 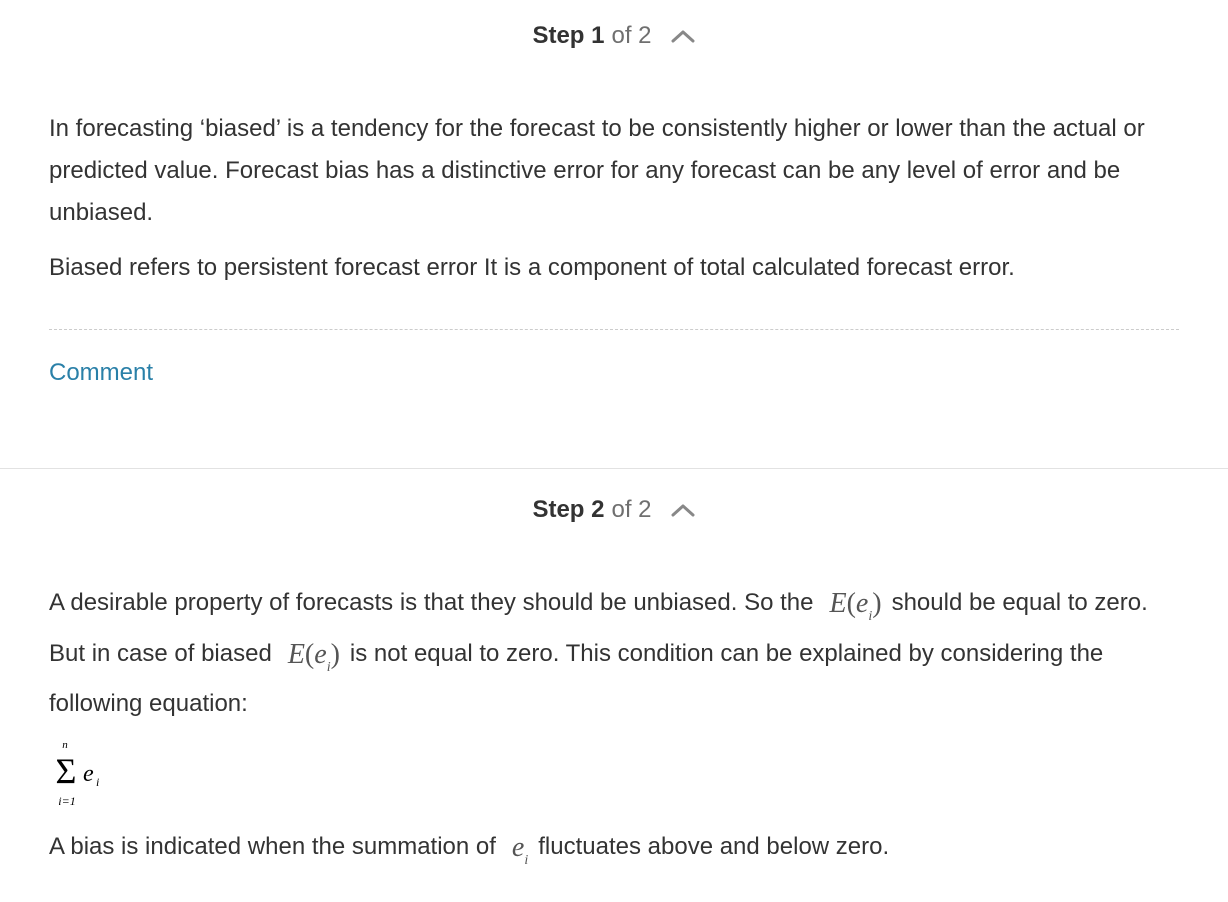 What do you see at coordinates (77, 773) in the screenshot?
I see `summation-equation: n Σ e i i=1` at bounding box center [77, 773].